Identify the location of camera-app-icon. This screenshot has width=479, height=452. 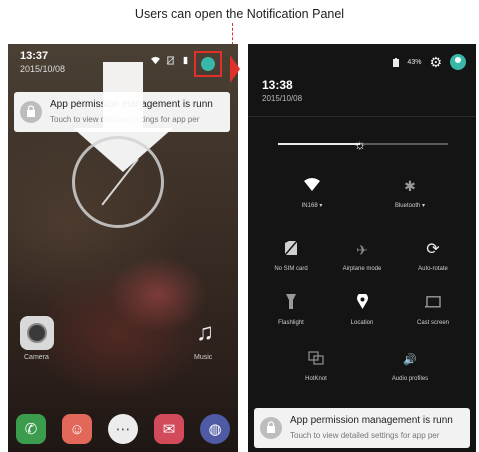
(37, 333).